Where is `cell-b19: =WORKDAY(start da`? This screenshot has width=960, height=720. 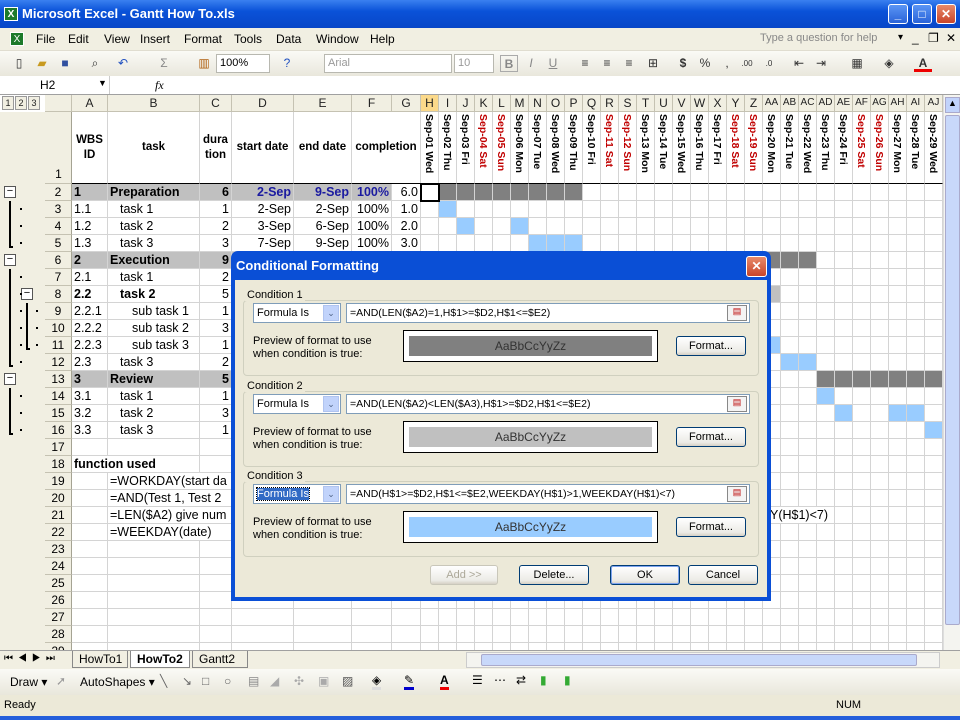
cell-b19: =WORKDAY(start da is located at coordinates (167, 481).